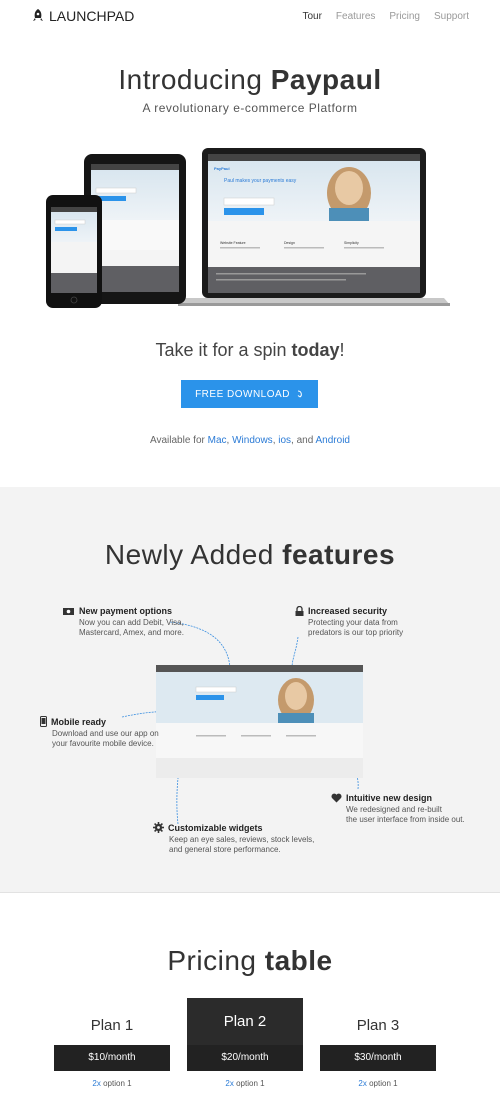 Image resolution: width=500 pixels, height=1100 pixels. Describe the element at coordinates (245, 1058) in the screenshot. I see `plan-2-price: $20/month` at that location.